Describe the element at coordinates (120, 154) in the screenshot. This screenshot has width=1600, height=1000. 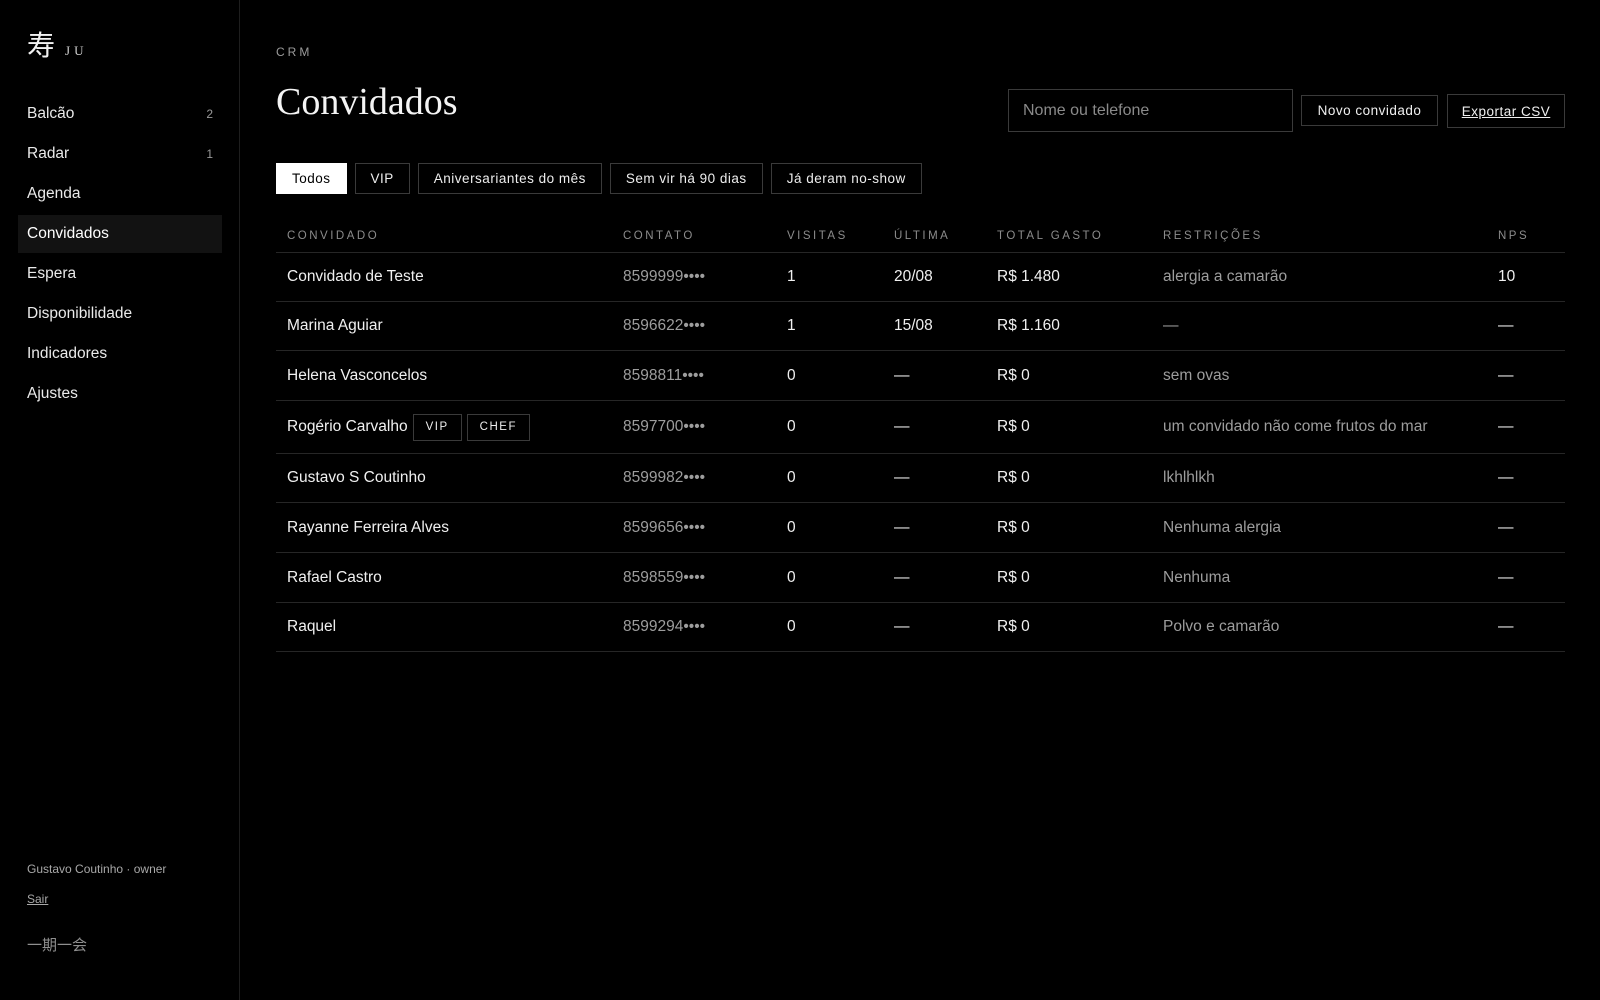
I see `sidebar-item-radar: Radar 1` at that location.